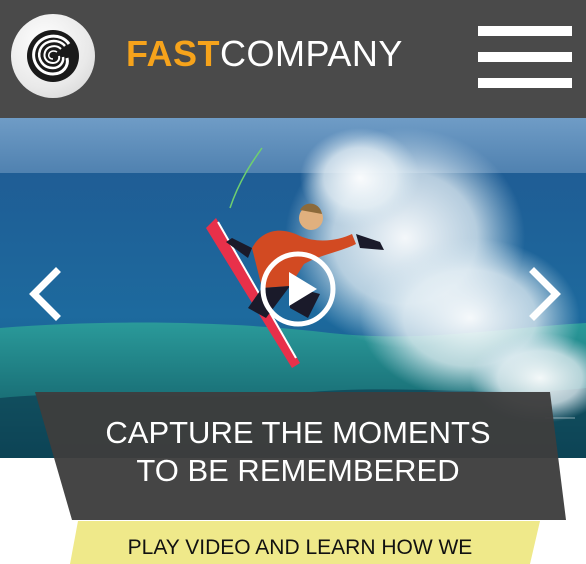  Describe the element at coordinates (173, 53) in the screenshot. I see `brand-fast: FAST` at that location.